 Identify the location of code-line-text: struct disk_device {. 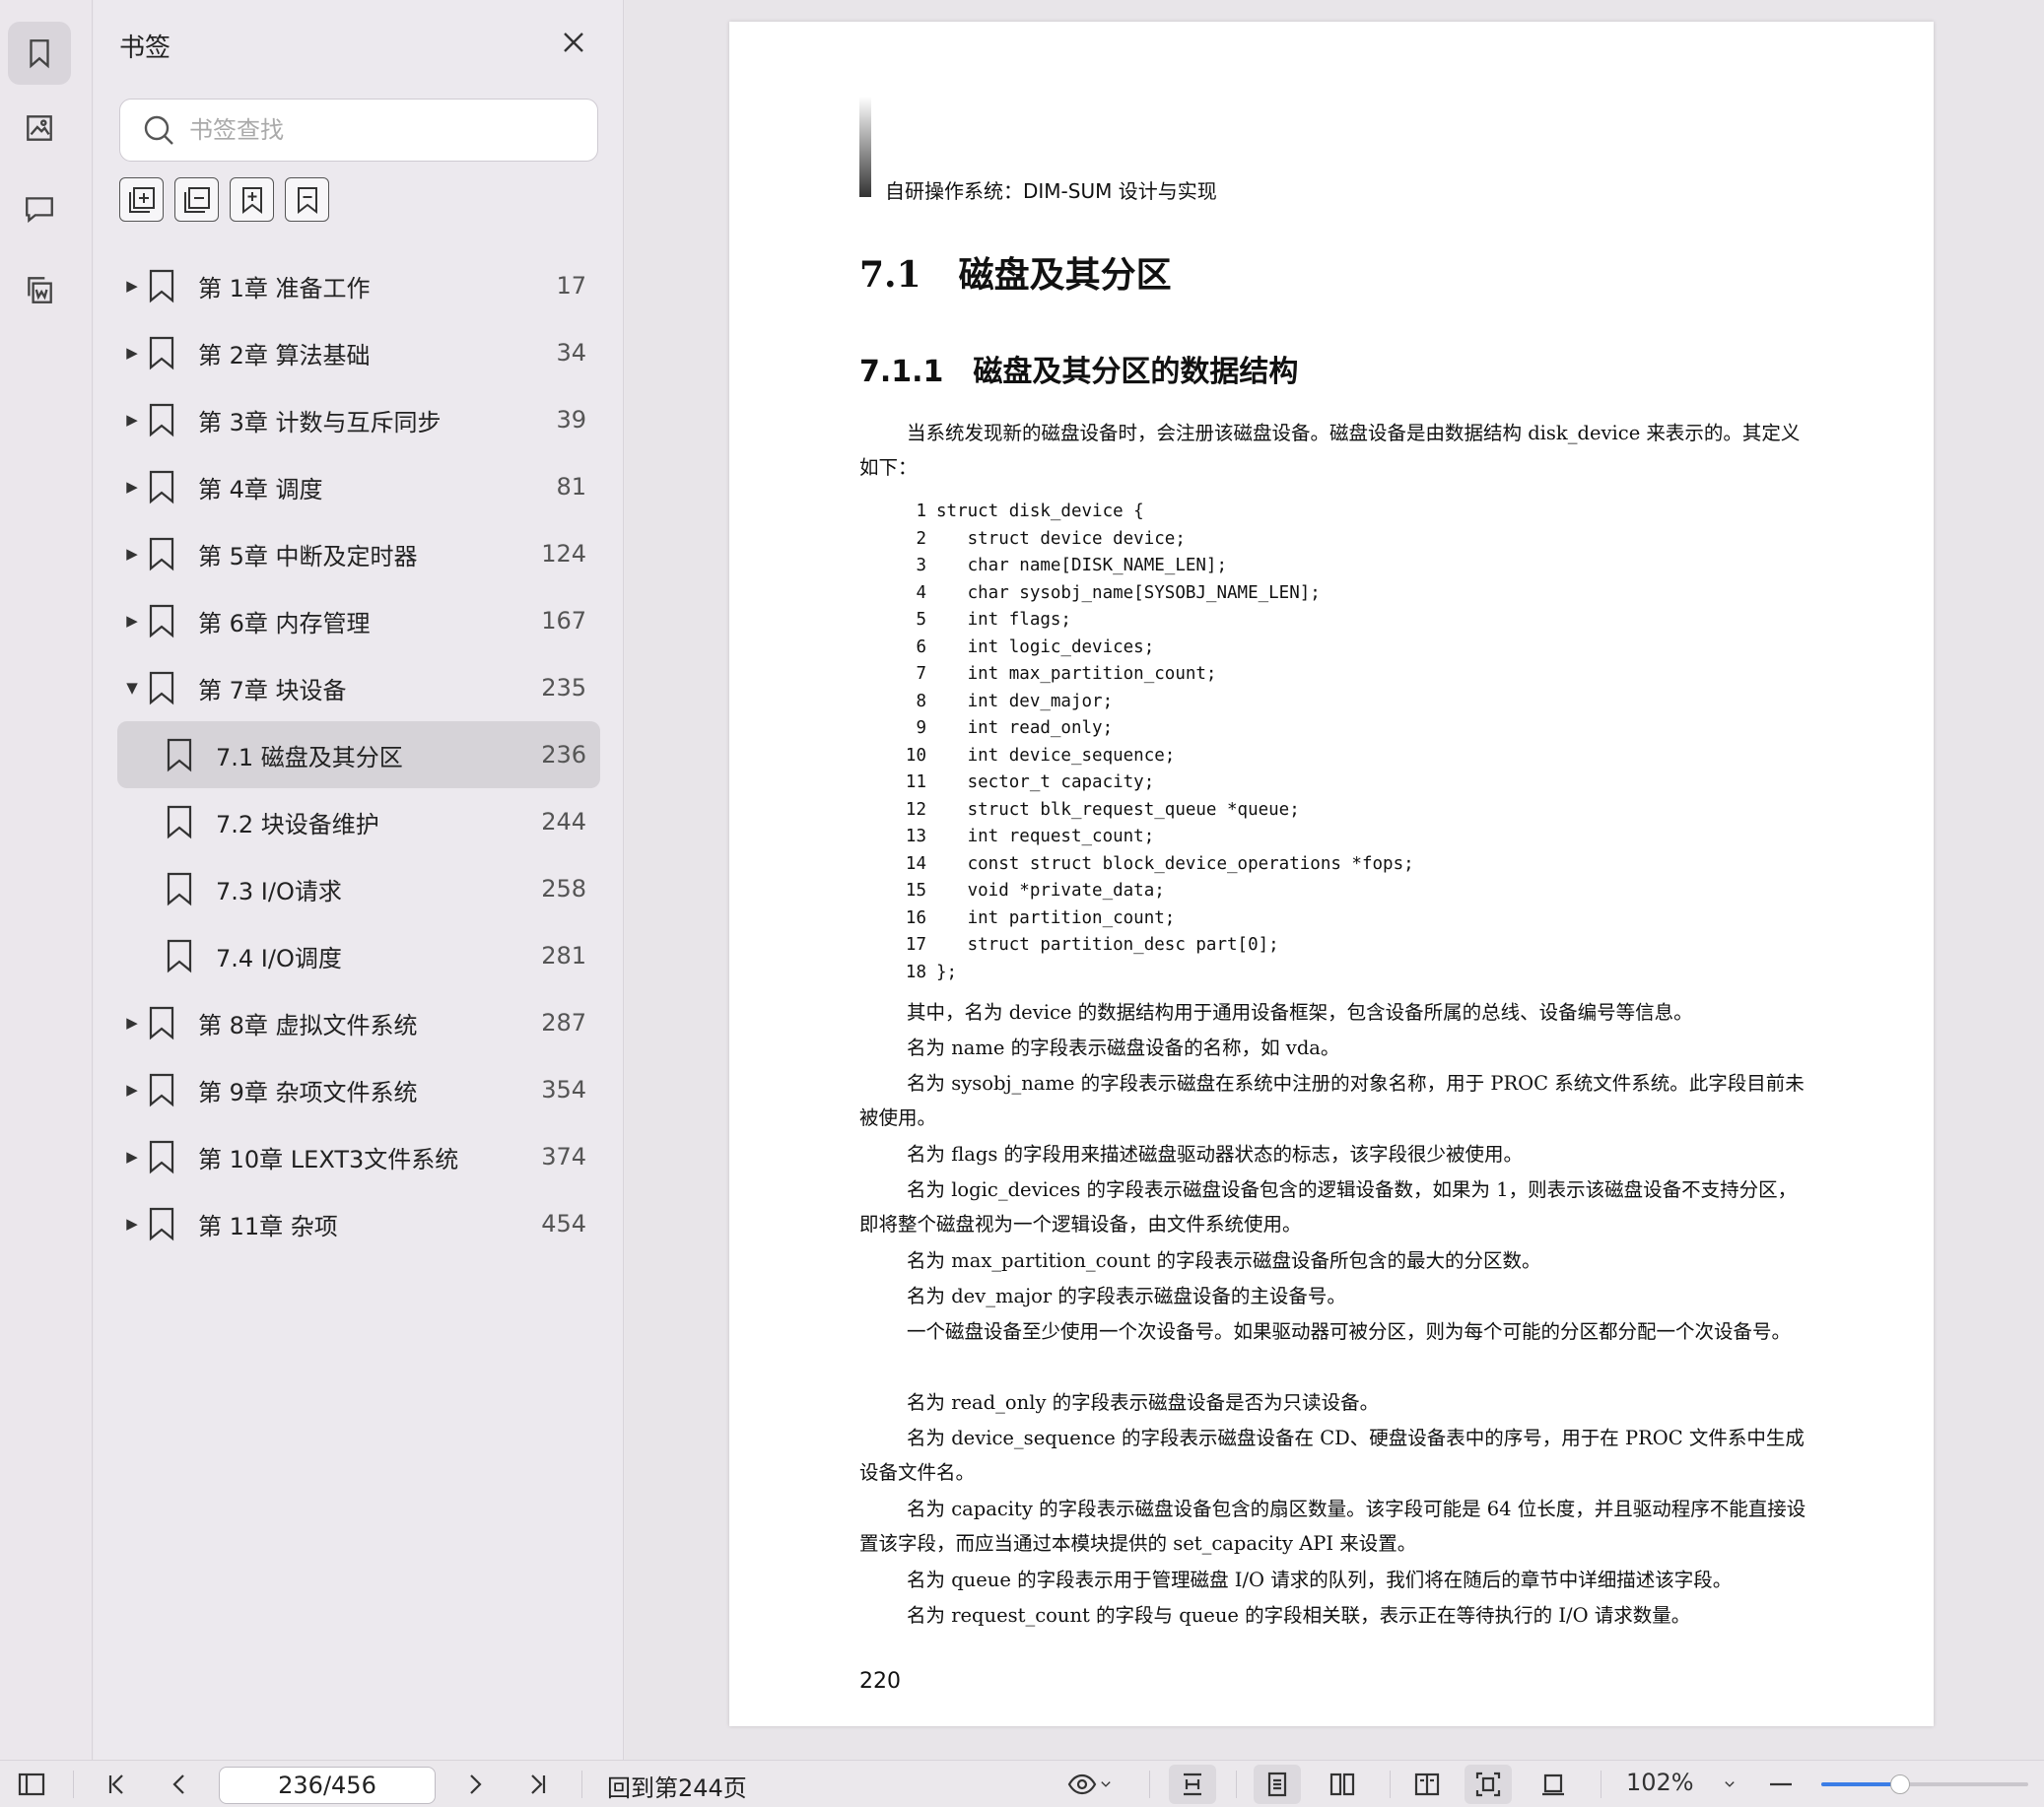
(1040, 512).